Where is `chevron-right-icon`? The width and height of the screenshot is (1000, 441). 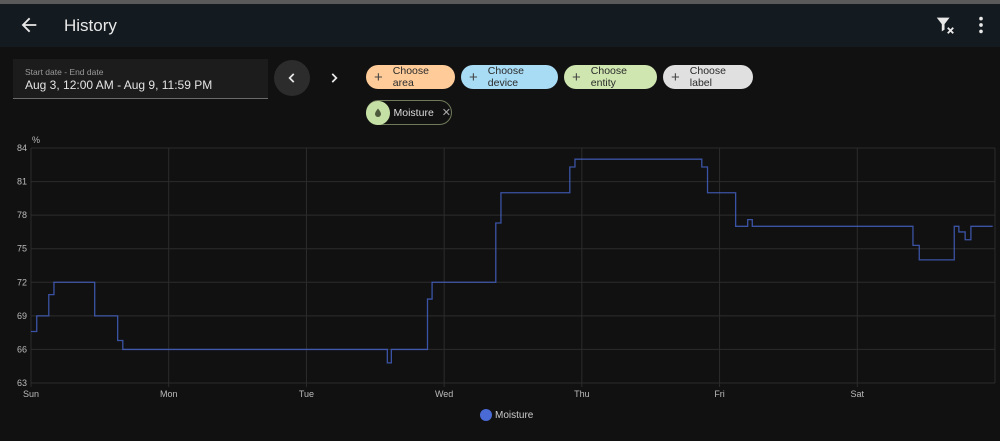
chevron-right-icon is located at coordinates (334, 78).